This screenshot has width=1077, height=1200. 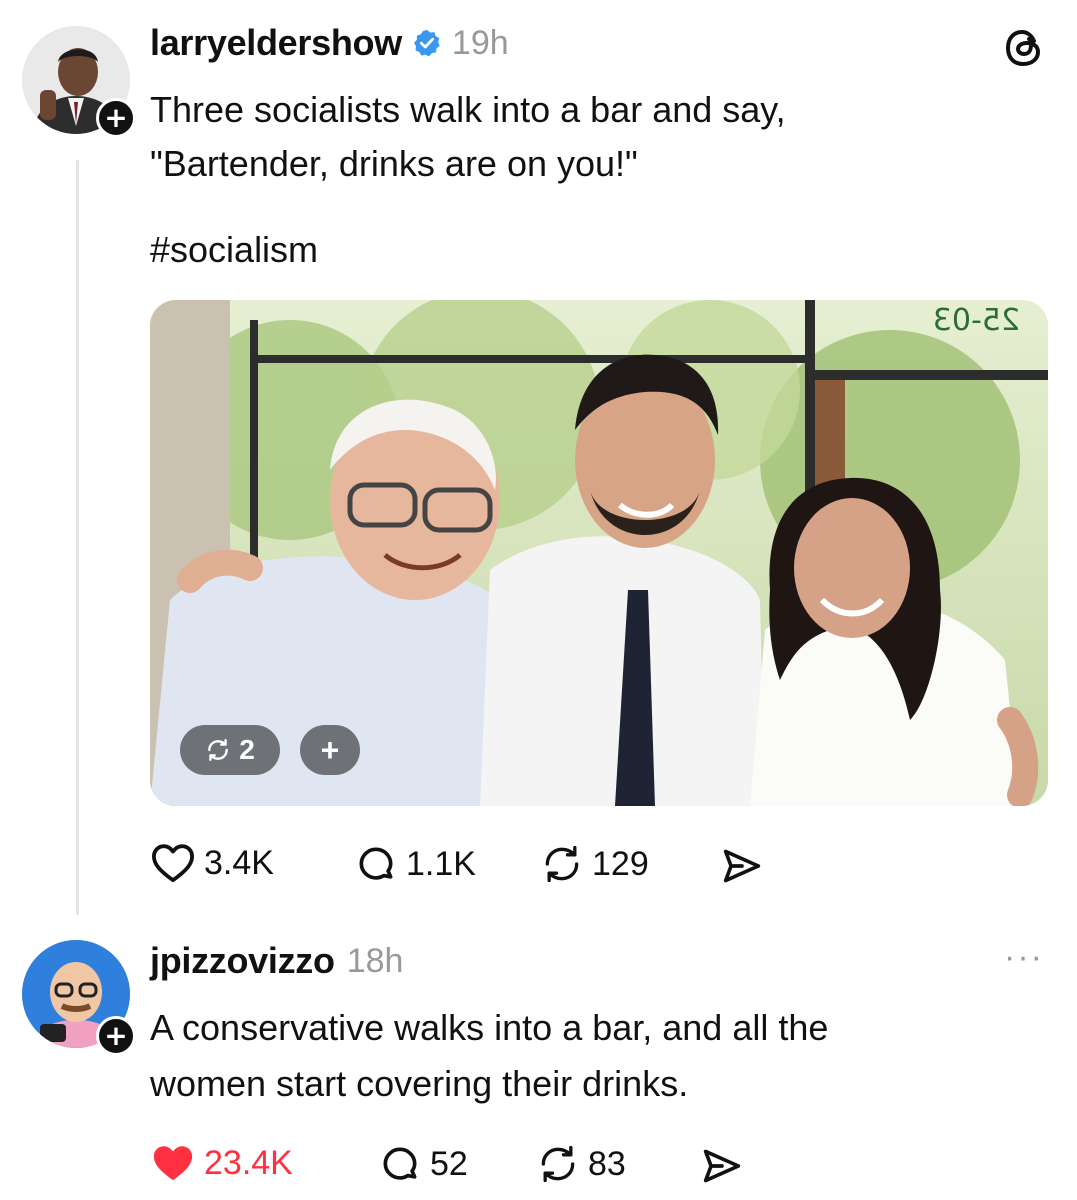 What do you see at coordinates (394, 163) in the screenshot?
I see `post-text-line-2: "Bartender, drinks are on you!"` at bounding box center [394, 163].